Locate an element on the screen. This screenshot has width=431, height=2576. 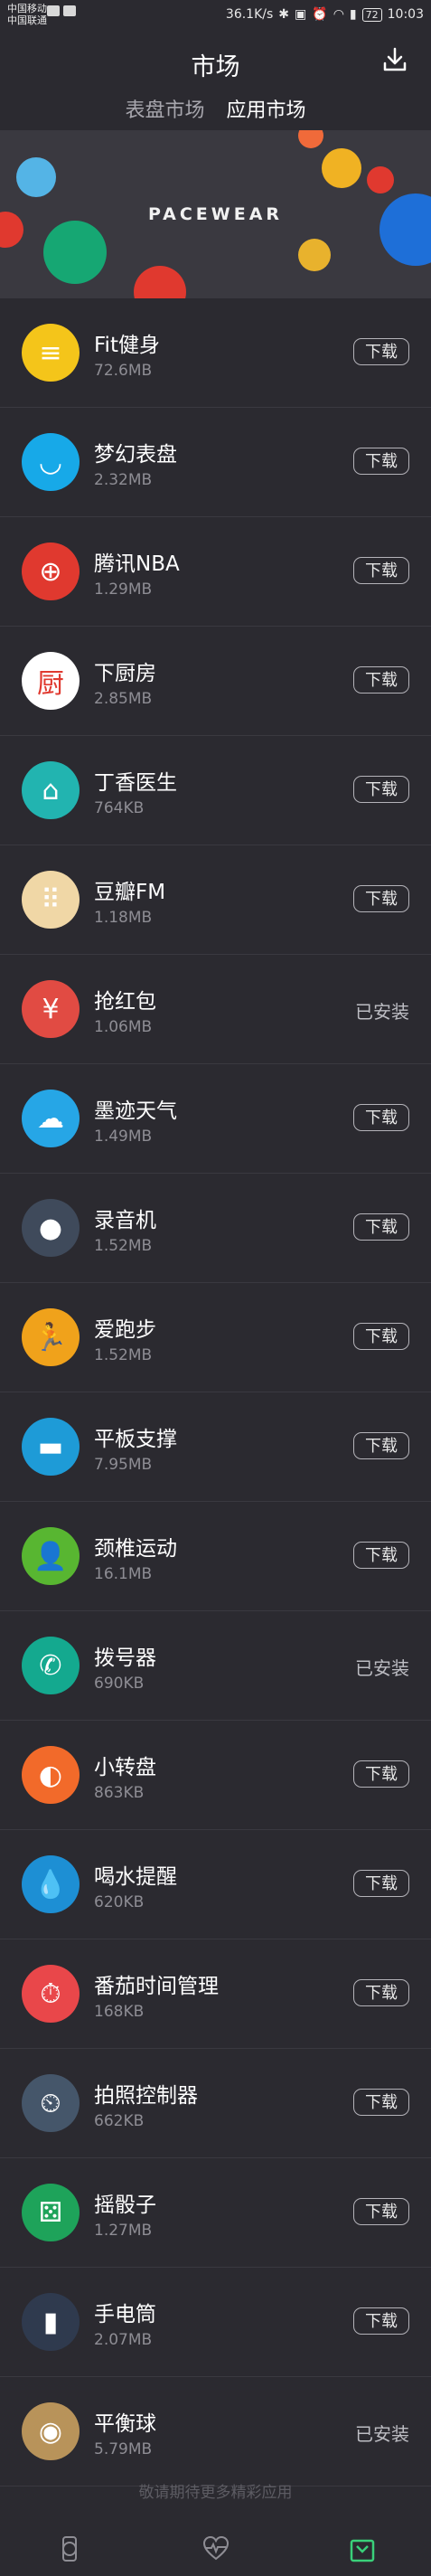
balance-ball-icon: ◉ is located at coordinates (51, 2431).